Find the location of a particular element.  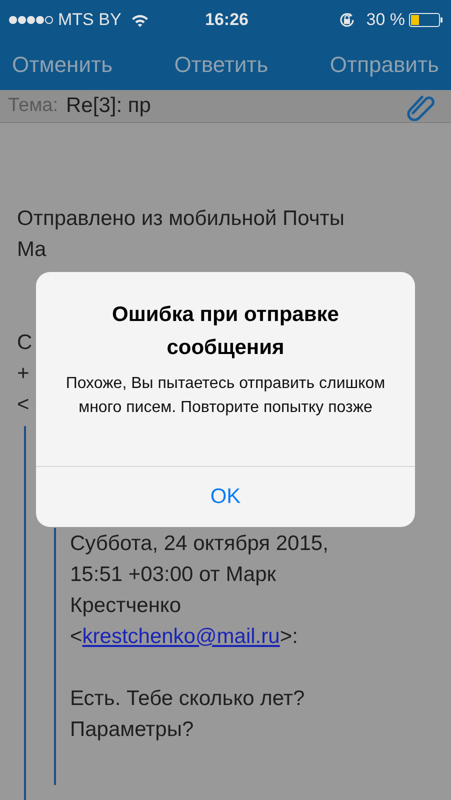

alert-message: Похоже, Вы пытаетесь отправить слишком много писем. Повторите попытку позже is located at coordinates (225, 396).